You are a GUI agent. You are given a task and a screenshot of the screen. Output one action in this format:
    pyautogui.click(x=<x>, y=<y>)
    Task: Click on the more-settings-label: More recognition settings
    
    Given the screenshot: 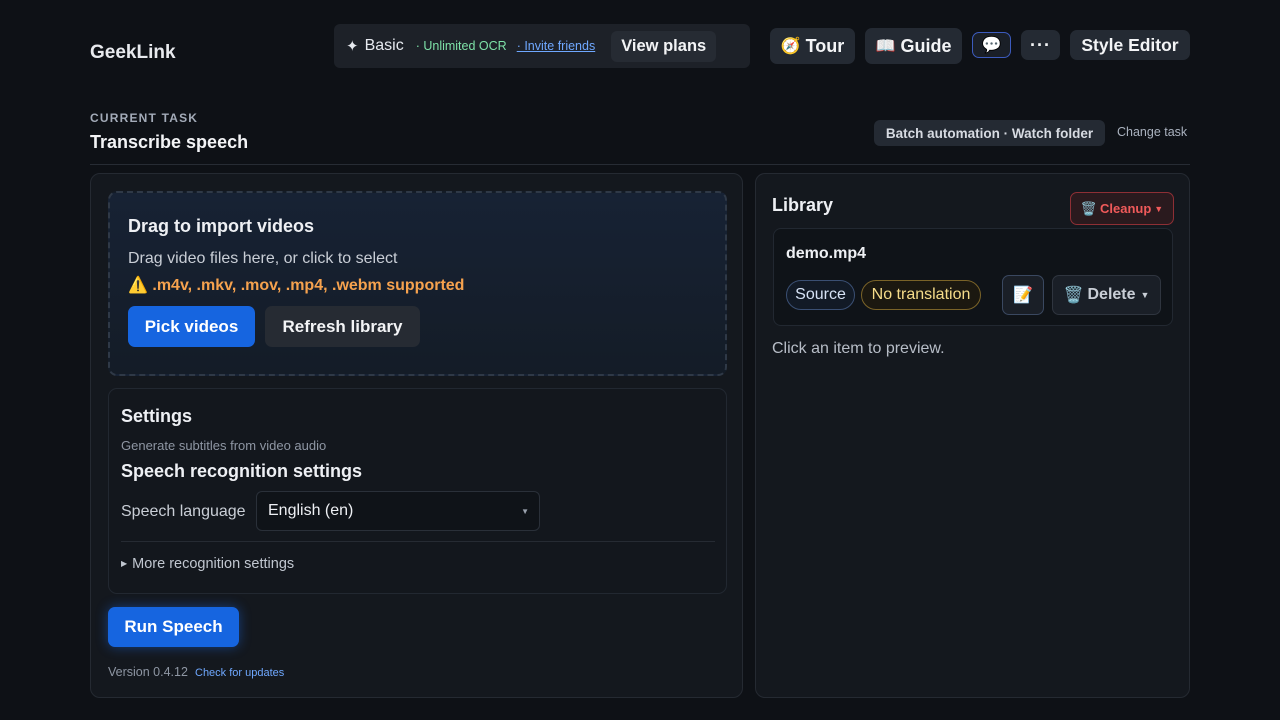 What is the action you would take?
    pyautogui.click(x=213, y=564)
    